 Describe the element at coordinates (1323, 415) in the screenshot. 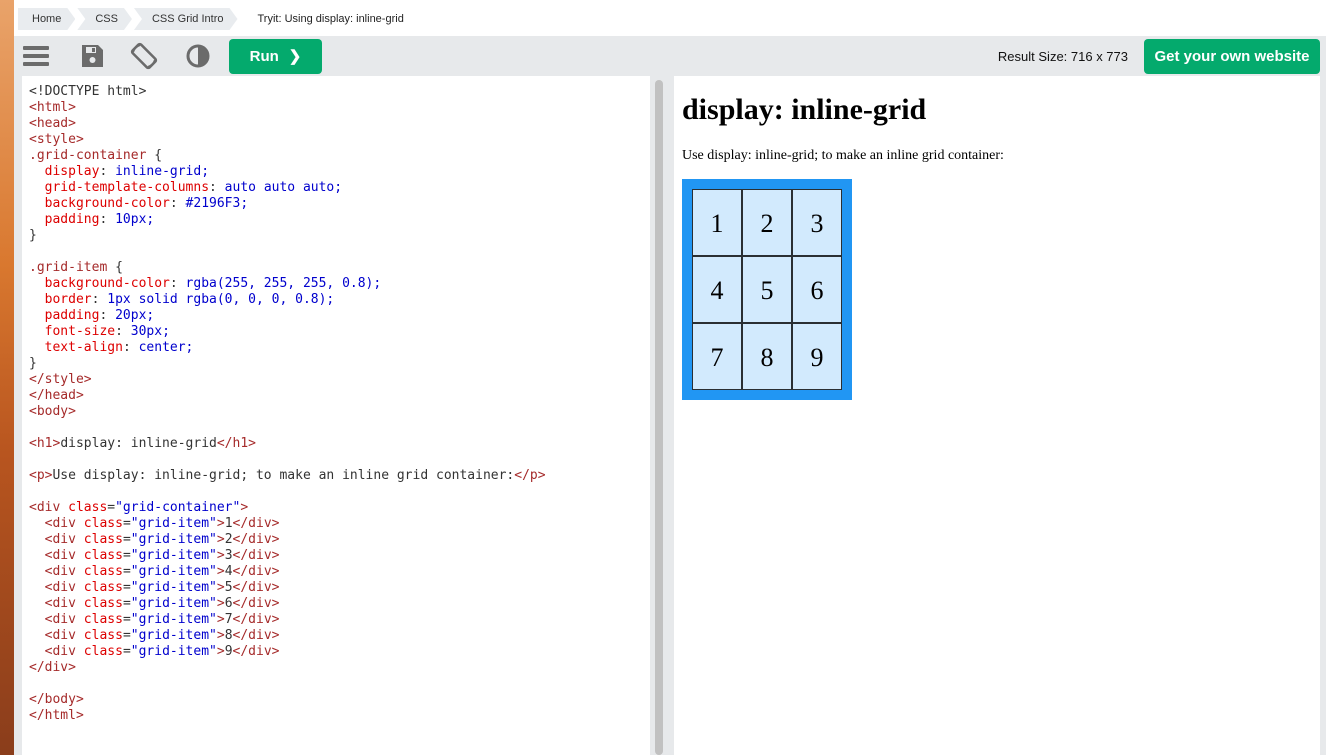

I see `result-pane-edge` at that location.